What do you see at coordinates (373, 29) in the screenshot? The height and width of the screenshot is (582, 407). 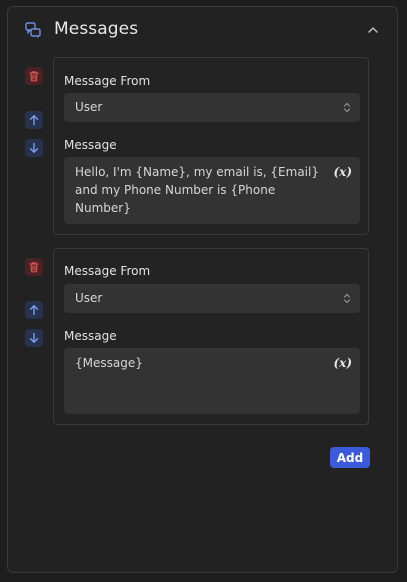 I see `chevron-up-icon` at bounding box center [373, 29].